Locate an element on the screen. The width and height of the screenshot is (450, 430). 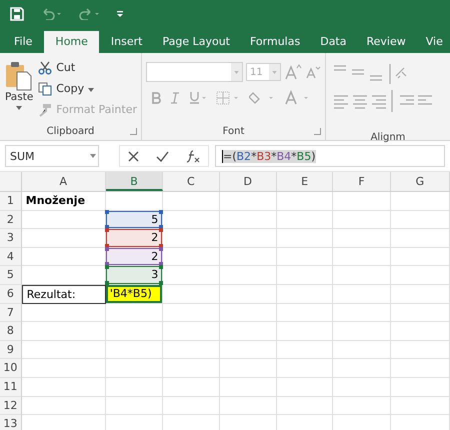
group-label: Alignm is located at coordinates (388, 137).